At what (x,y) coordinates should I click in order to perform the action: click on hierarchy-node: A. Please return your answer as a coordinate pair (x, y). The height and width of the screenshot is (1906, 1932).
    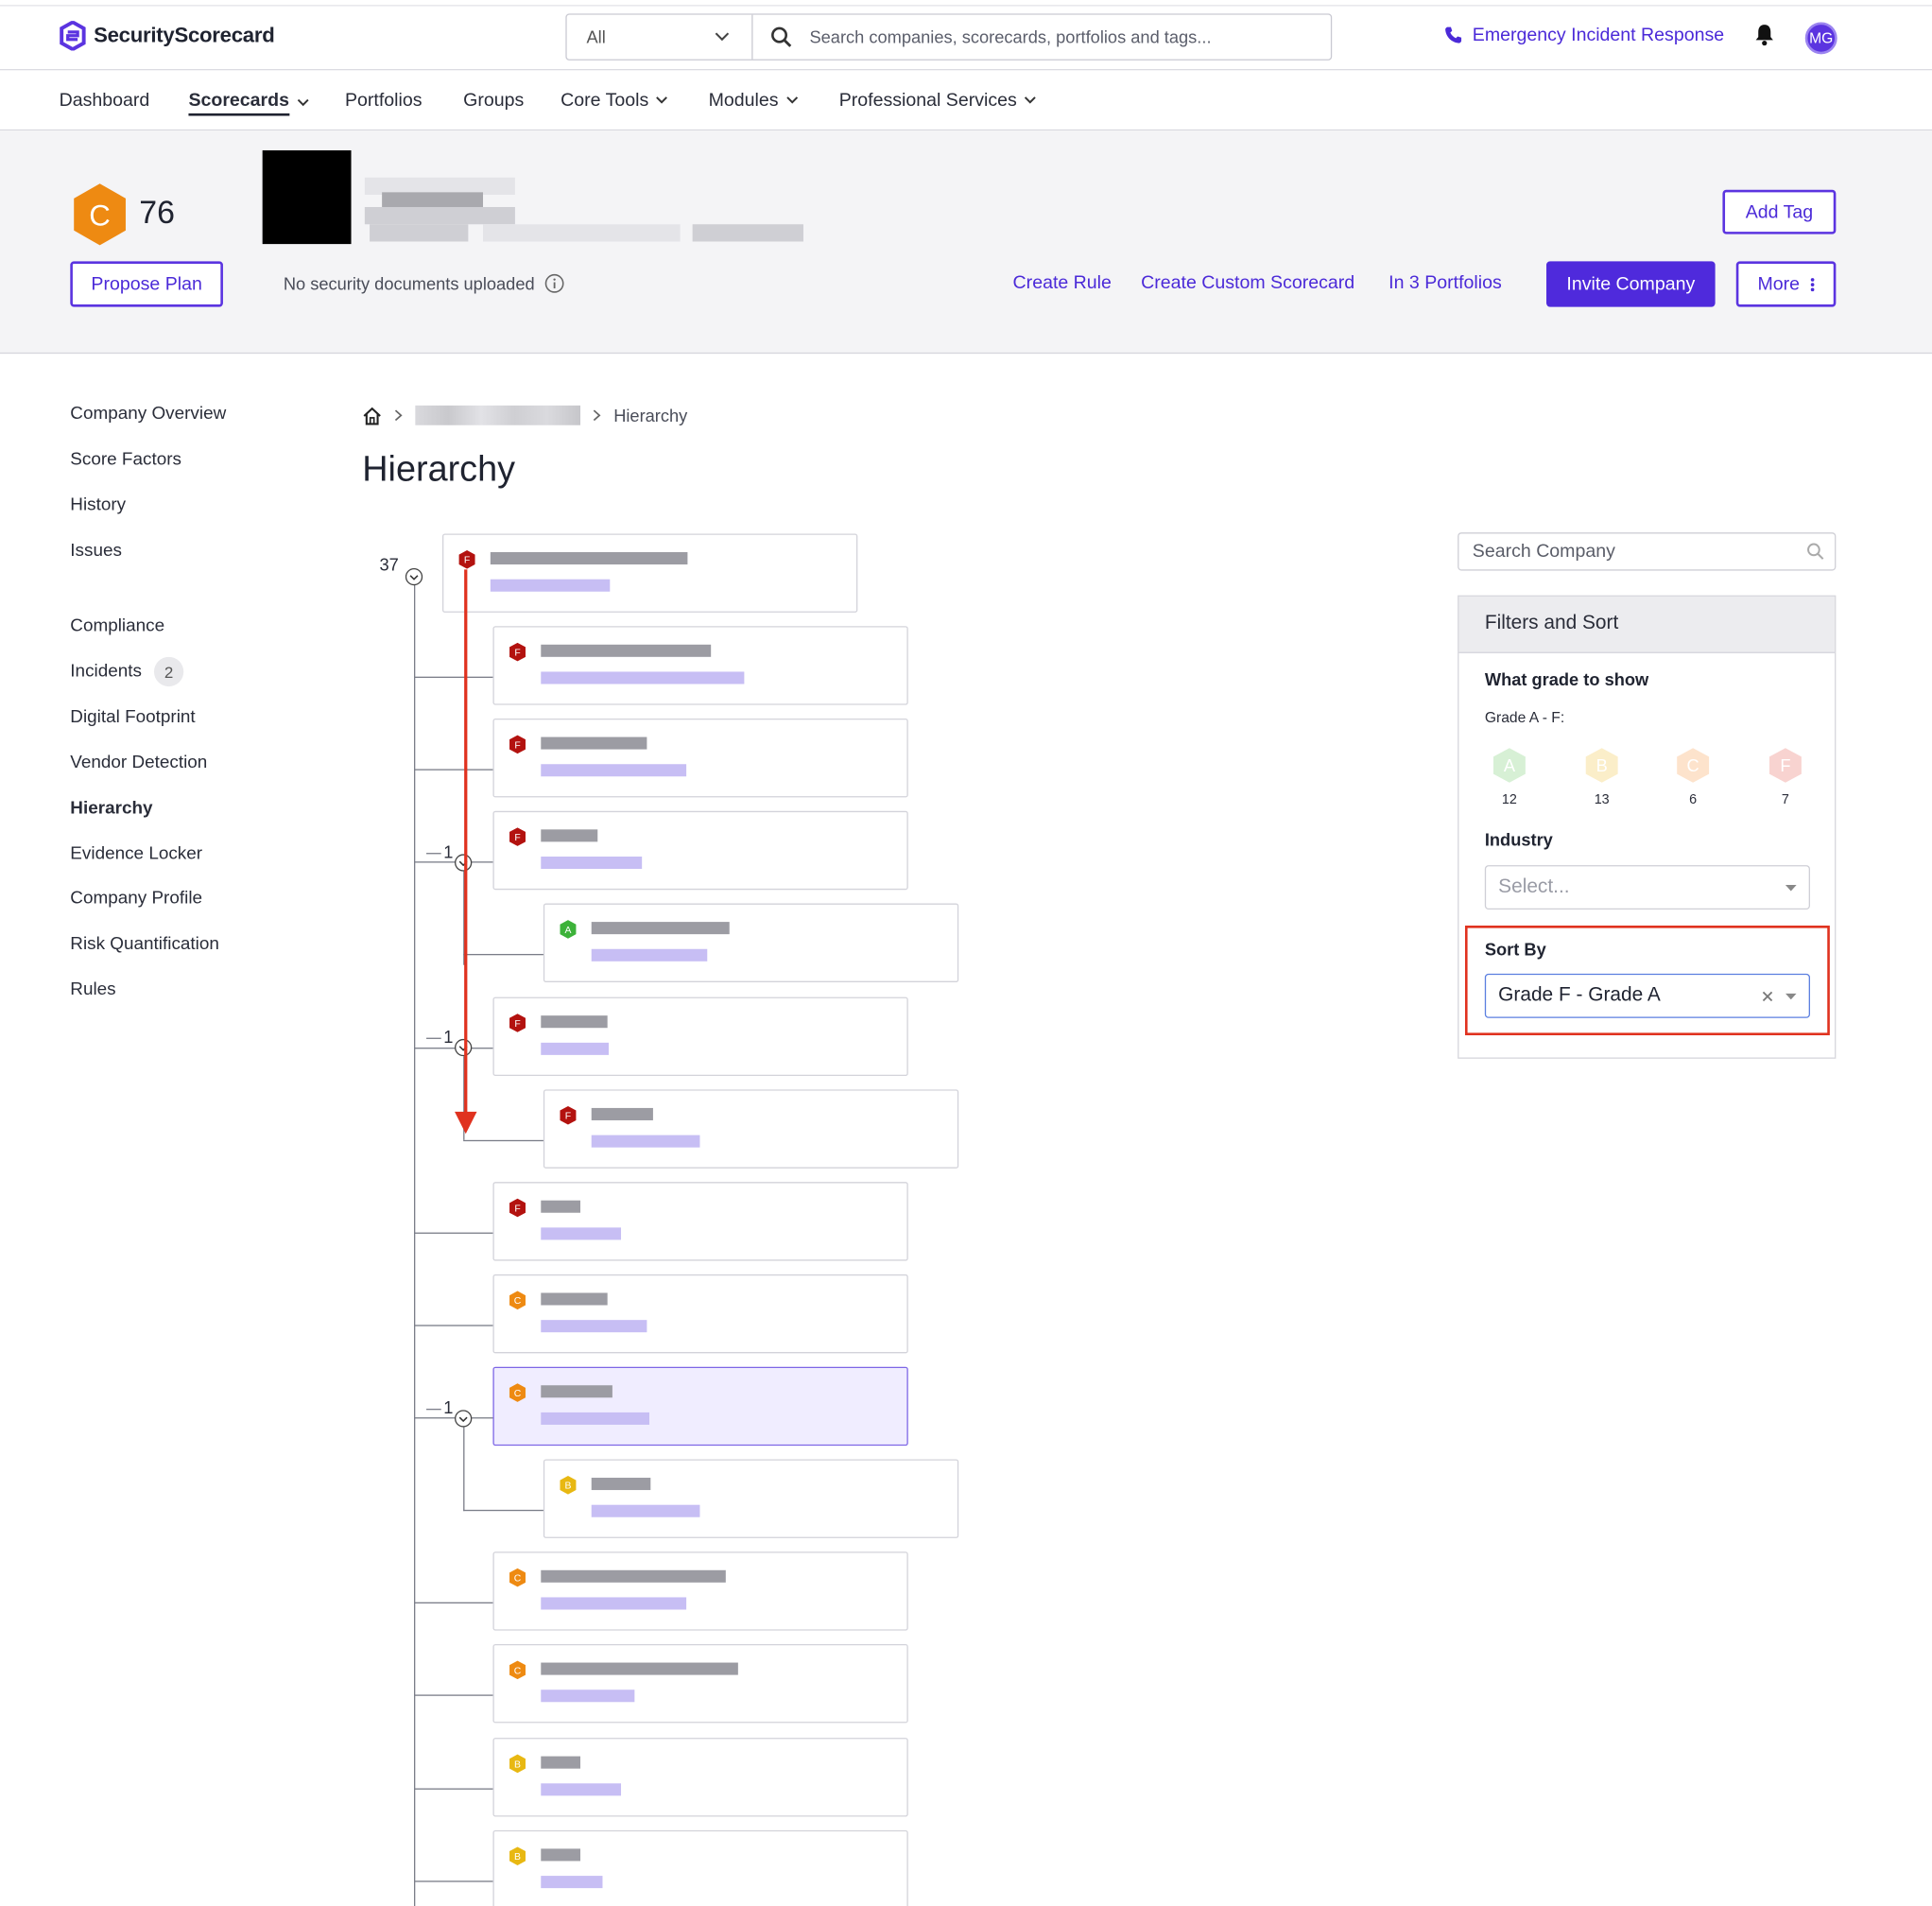
    Looking at the image, I should click on (751, 942).